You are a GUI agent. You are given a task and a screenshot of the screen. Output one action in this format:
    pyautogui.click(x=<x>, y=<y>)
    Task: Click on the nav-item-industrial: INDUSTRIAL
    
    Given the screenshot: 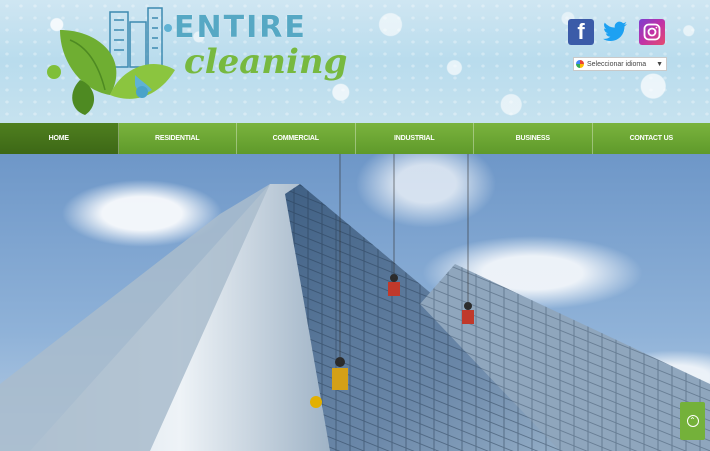 What is the action you would take?
    pyautogui.click(x=415, y=138)
    